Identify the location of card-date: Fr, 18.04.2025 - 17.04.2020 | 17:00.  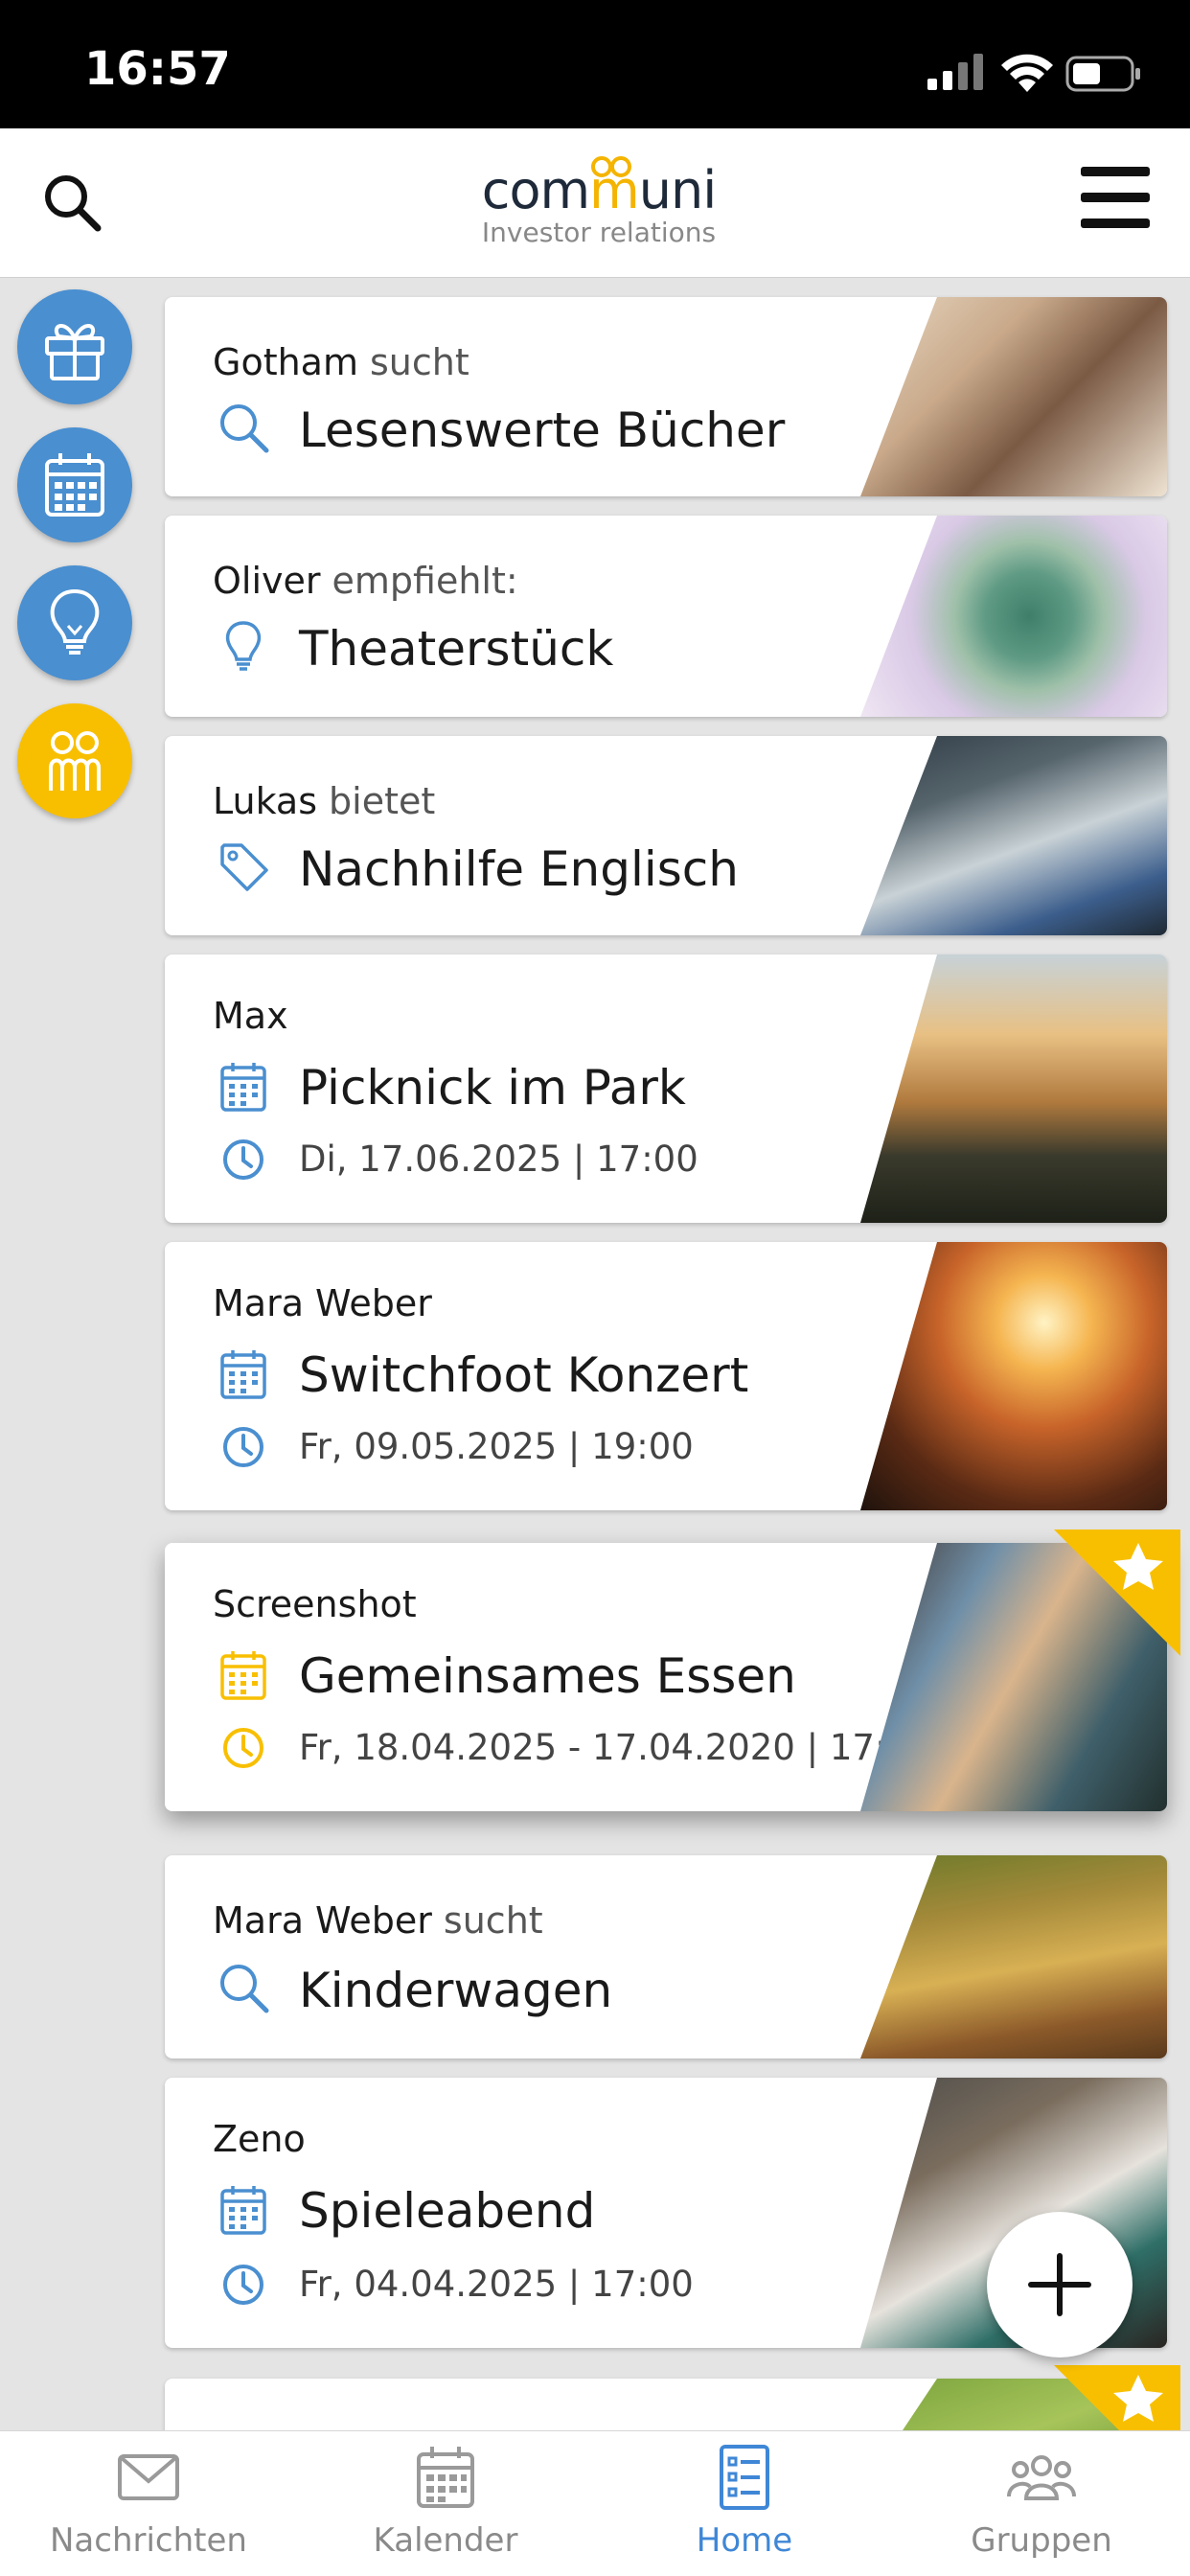
(616, 1747).